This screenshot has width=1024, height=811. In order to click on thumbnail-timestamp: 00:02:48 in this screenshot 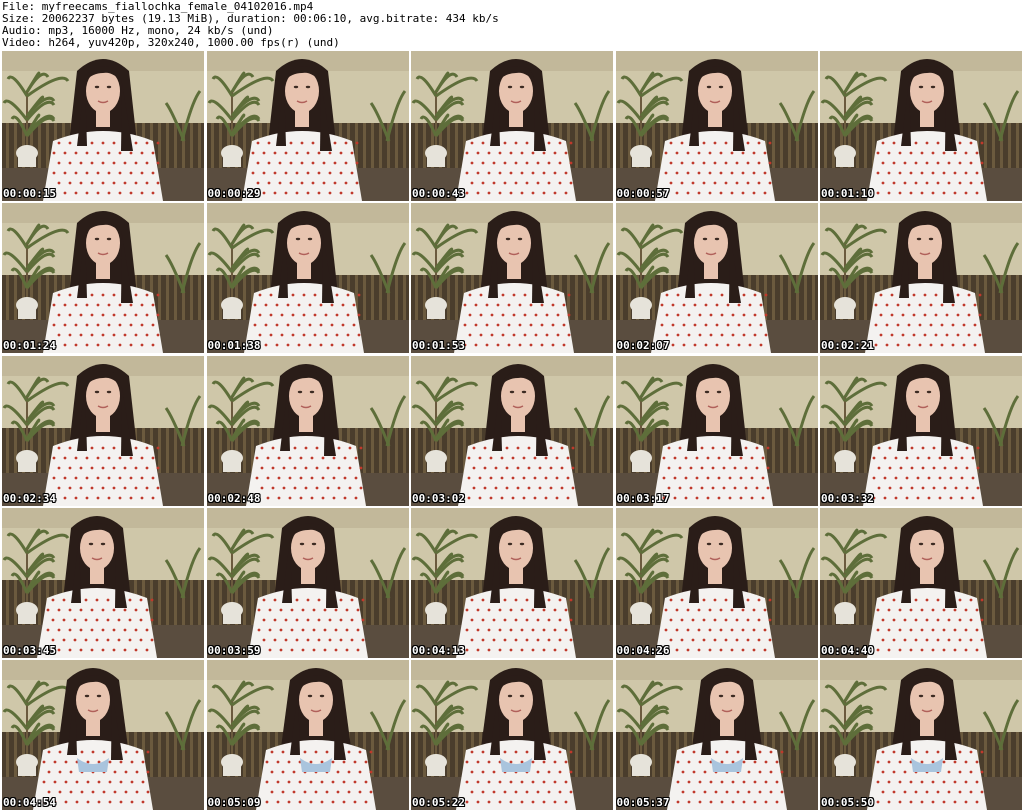, I will do `click(234, 498)`.